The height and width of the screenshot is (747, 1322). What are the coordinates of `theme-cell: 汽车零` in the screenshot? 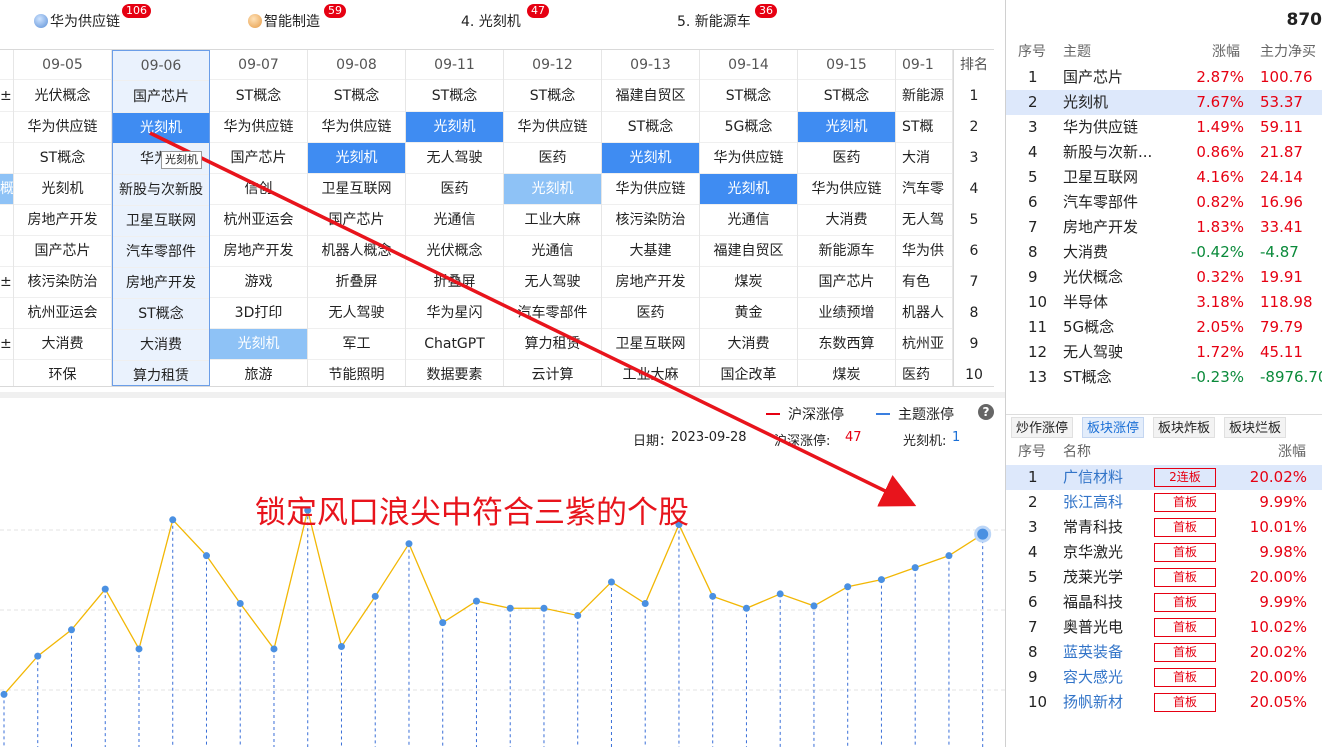 It's located at (924, 189).